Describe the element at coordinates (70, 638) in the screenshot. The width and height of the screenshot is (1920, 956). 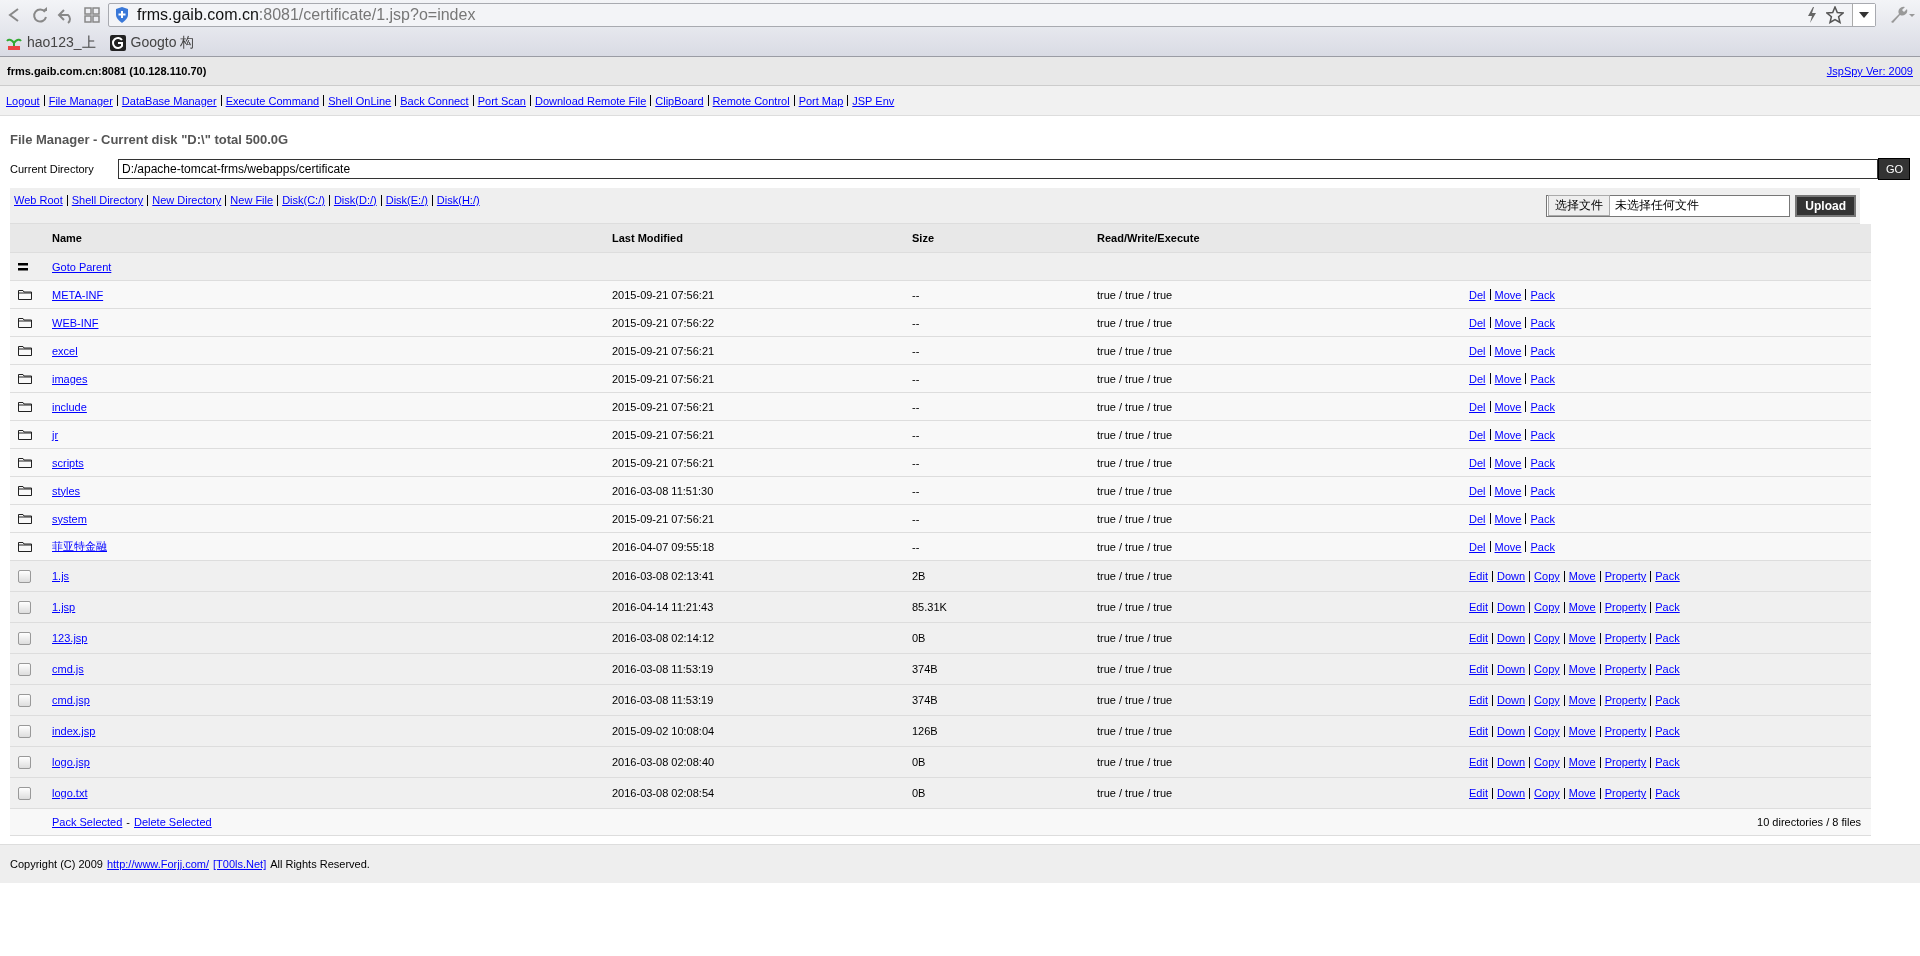
I see `file-link: 123.jsp` at that location.